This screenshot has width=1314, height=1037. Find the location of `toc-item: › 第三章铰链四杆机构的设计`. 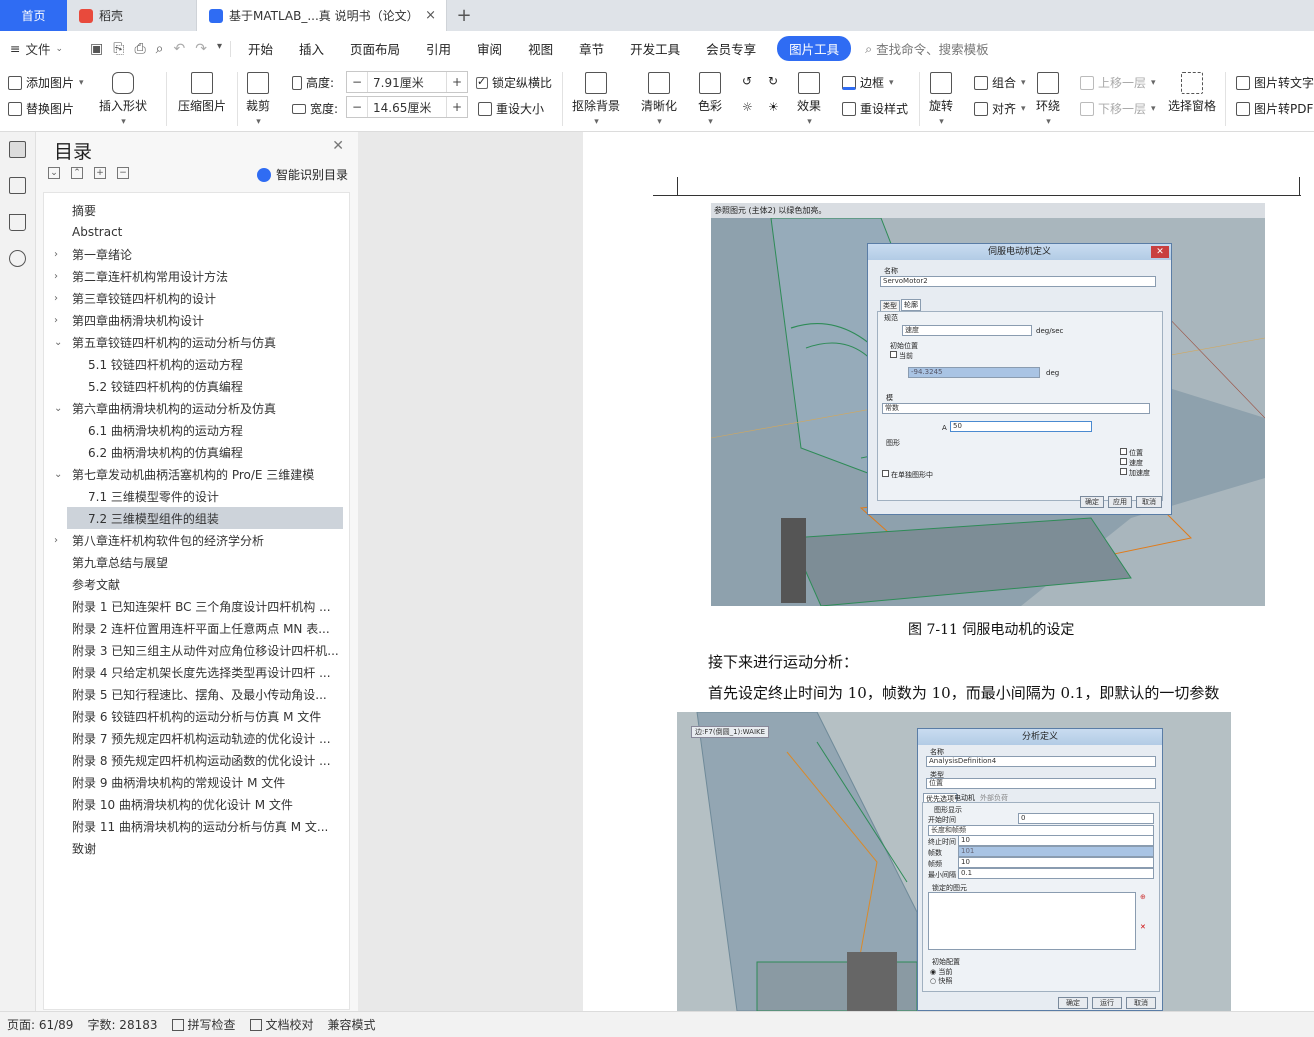

toc-item: › 第三章铰链四杆机构的设计 is located at coordinates (199, 298).